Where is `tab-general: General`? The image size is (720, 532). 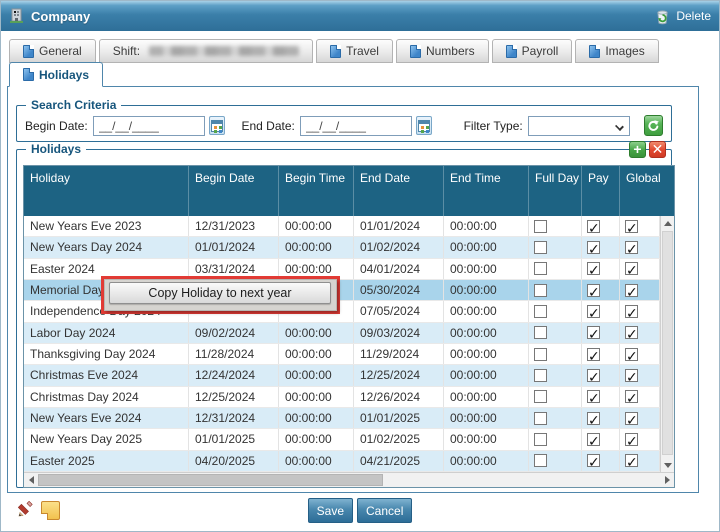 tab-general: General is located at coordinates (52, 51).